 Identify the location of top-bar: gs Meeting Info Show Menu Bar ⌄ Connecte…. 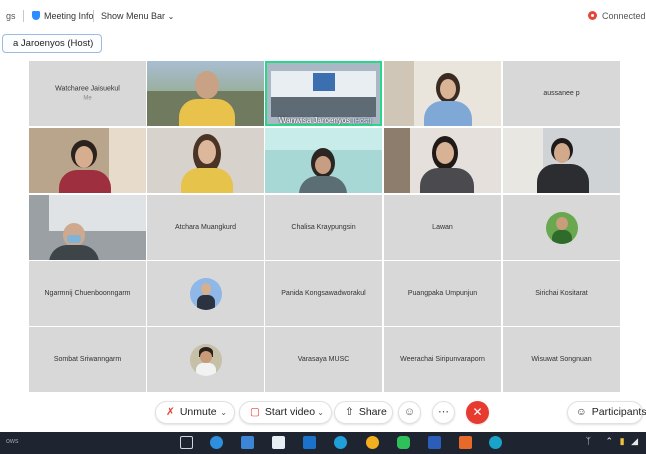
(323, 17).